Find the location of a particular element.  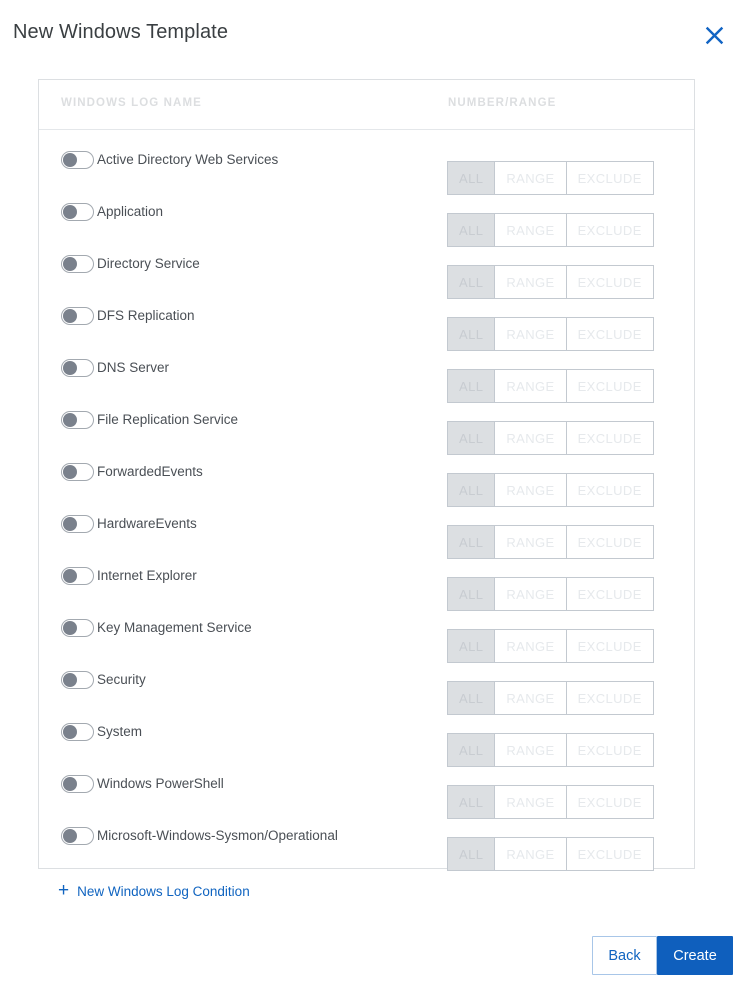

log-name-label: Windows PowerShell is located at coordinates (160, 783).